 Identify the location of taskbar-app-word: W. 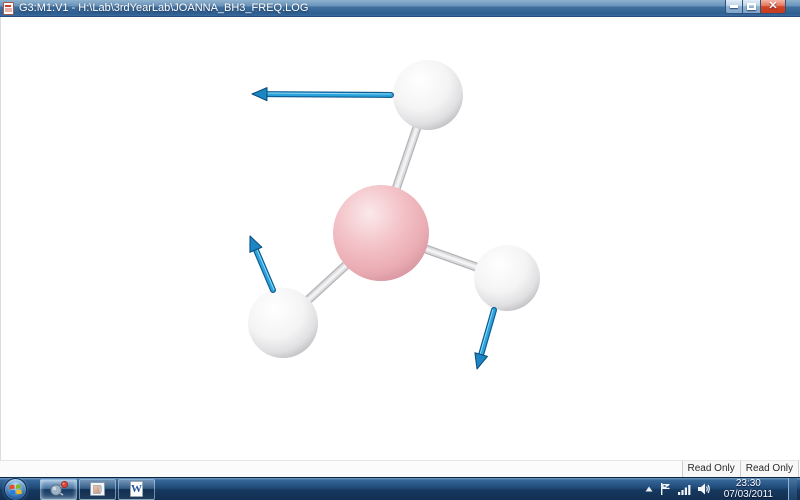
(136, 489).